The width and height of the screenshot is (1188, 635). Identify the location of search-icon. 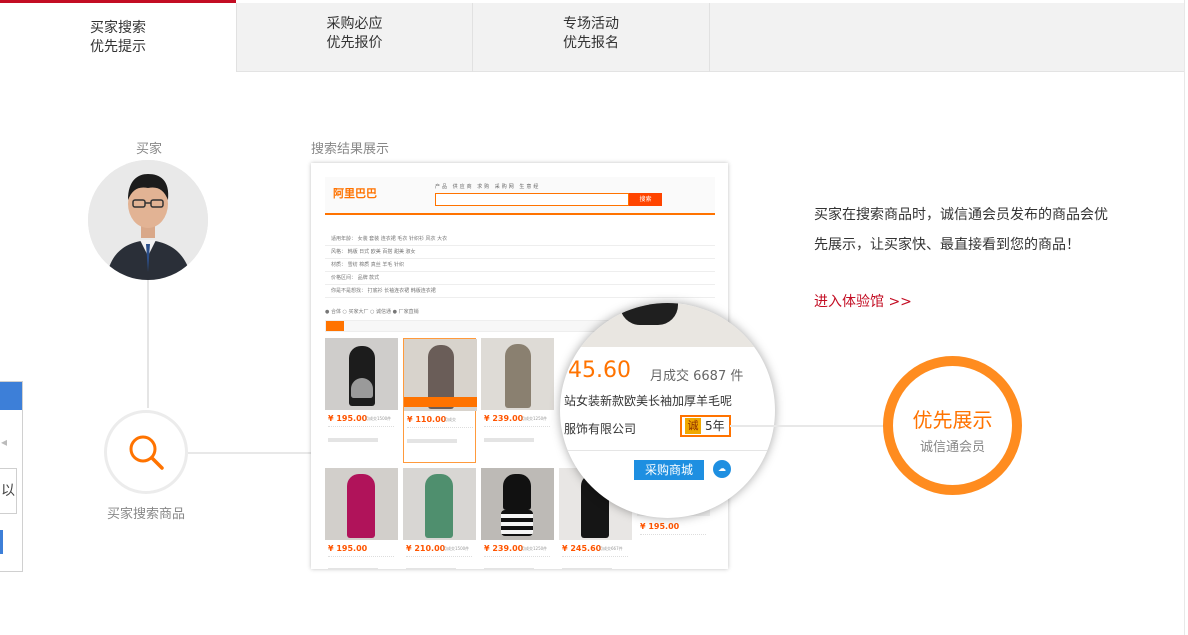
(146, 452).